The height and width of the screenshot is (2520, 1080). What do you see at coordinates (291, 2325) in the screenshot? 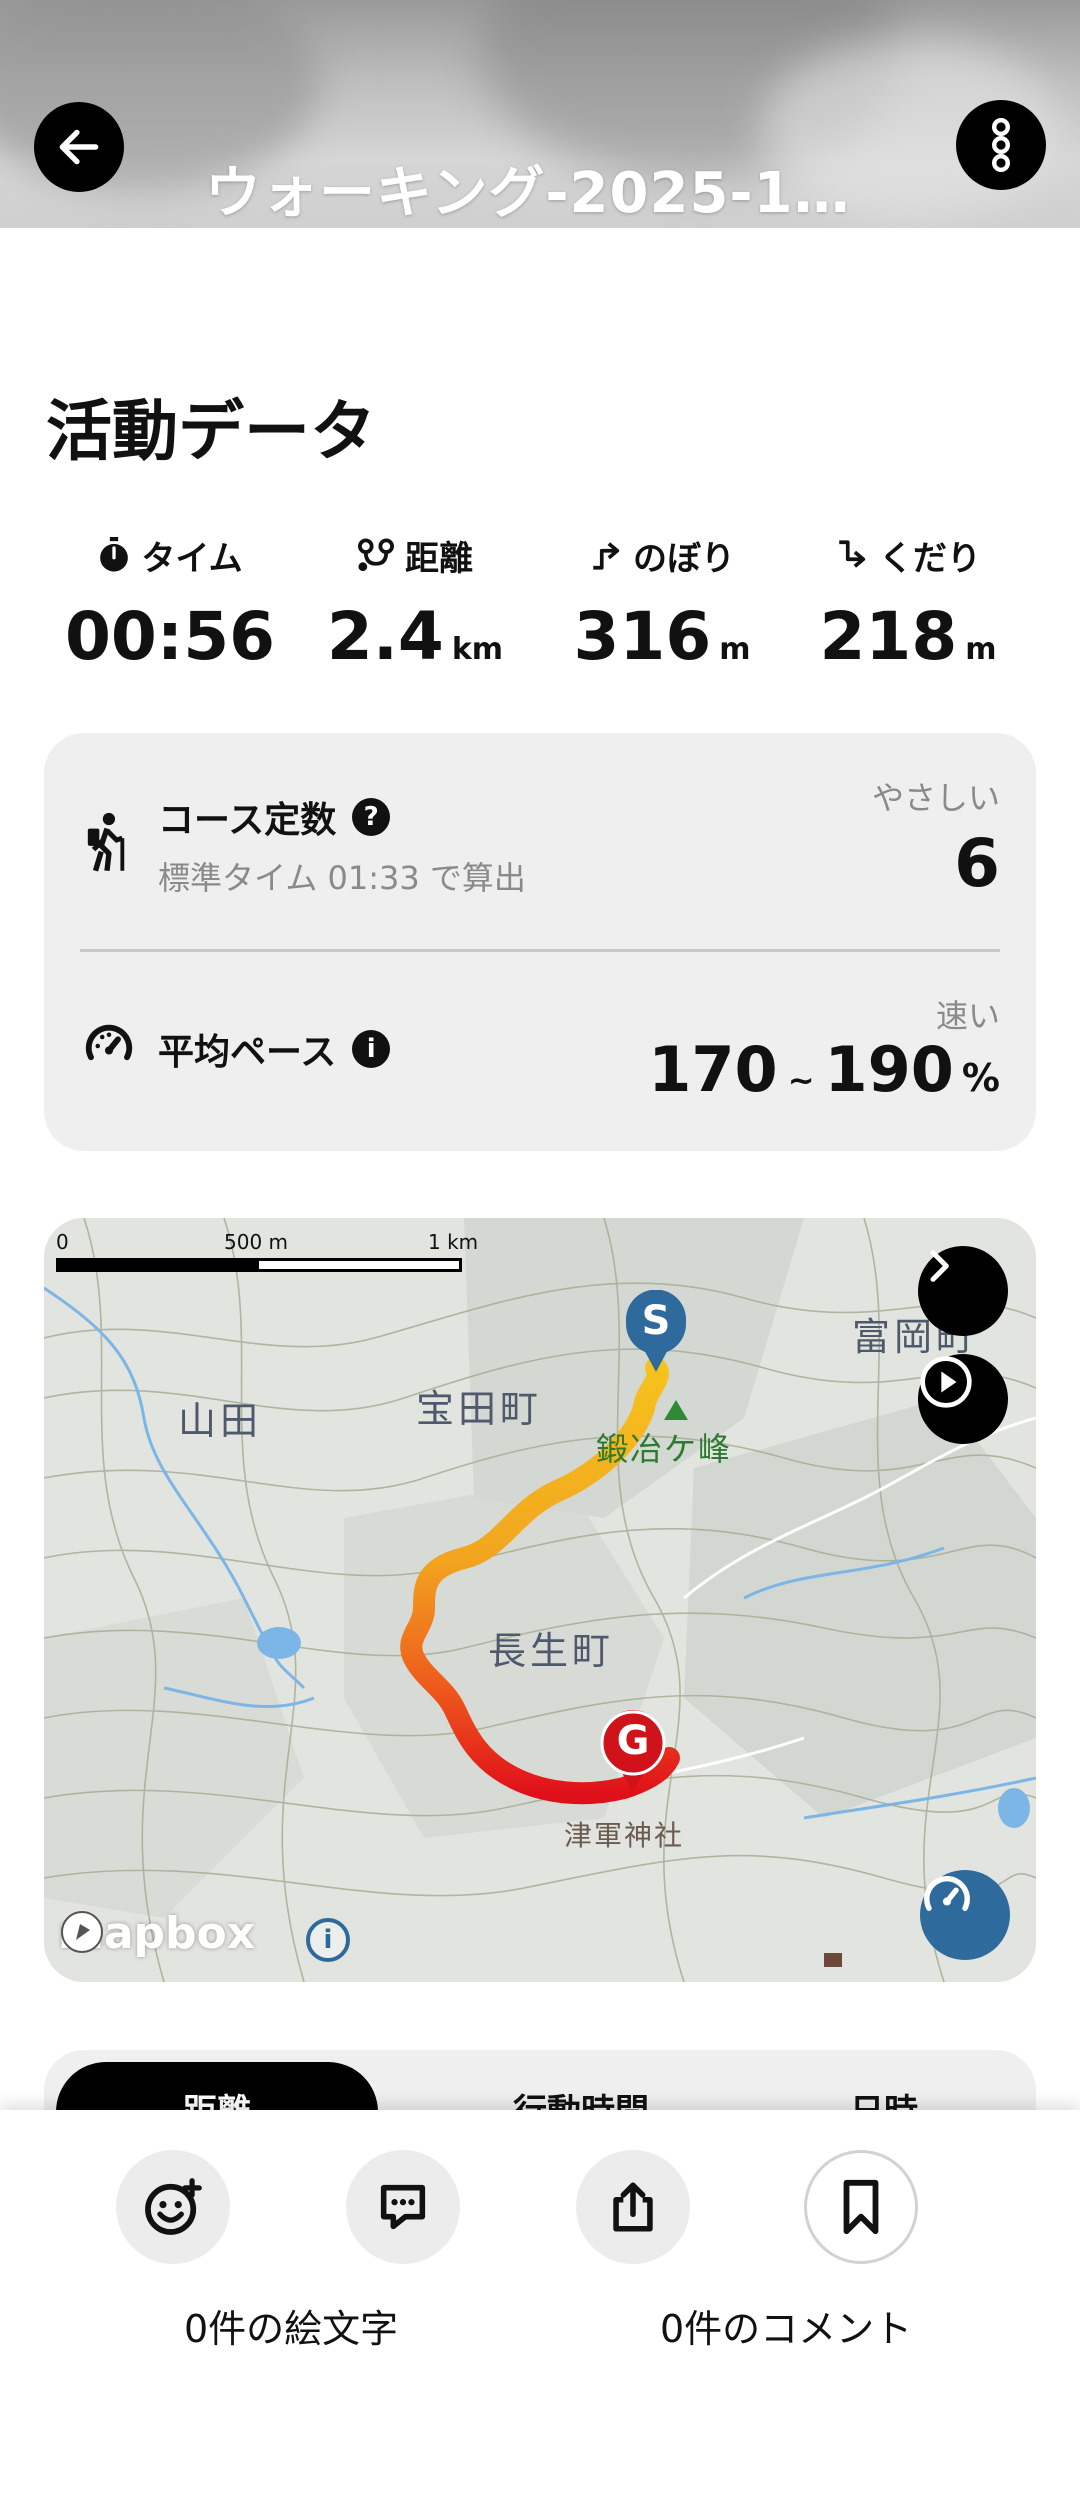
I see `emoji-count: 0件の絵文字` at bounding box center [291, 2325].